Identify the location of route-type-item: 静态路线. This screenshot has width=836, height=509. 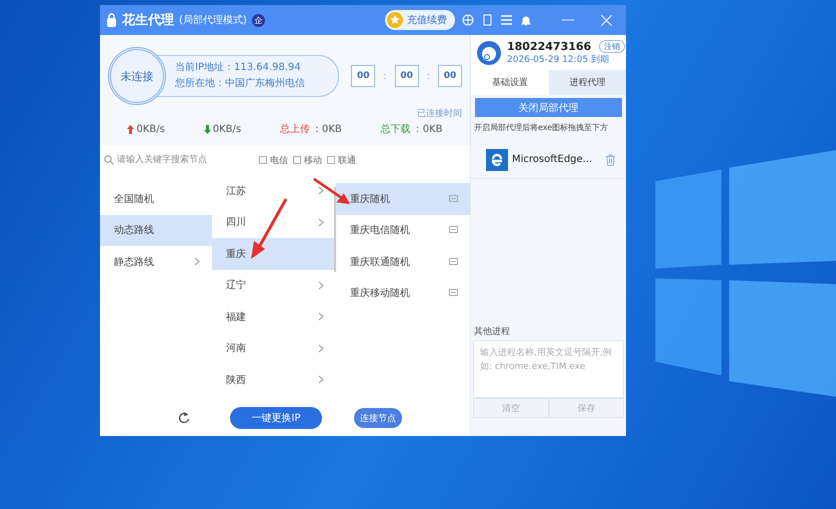
(156, 262).